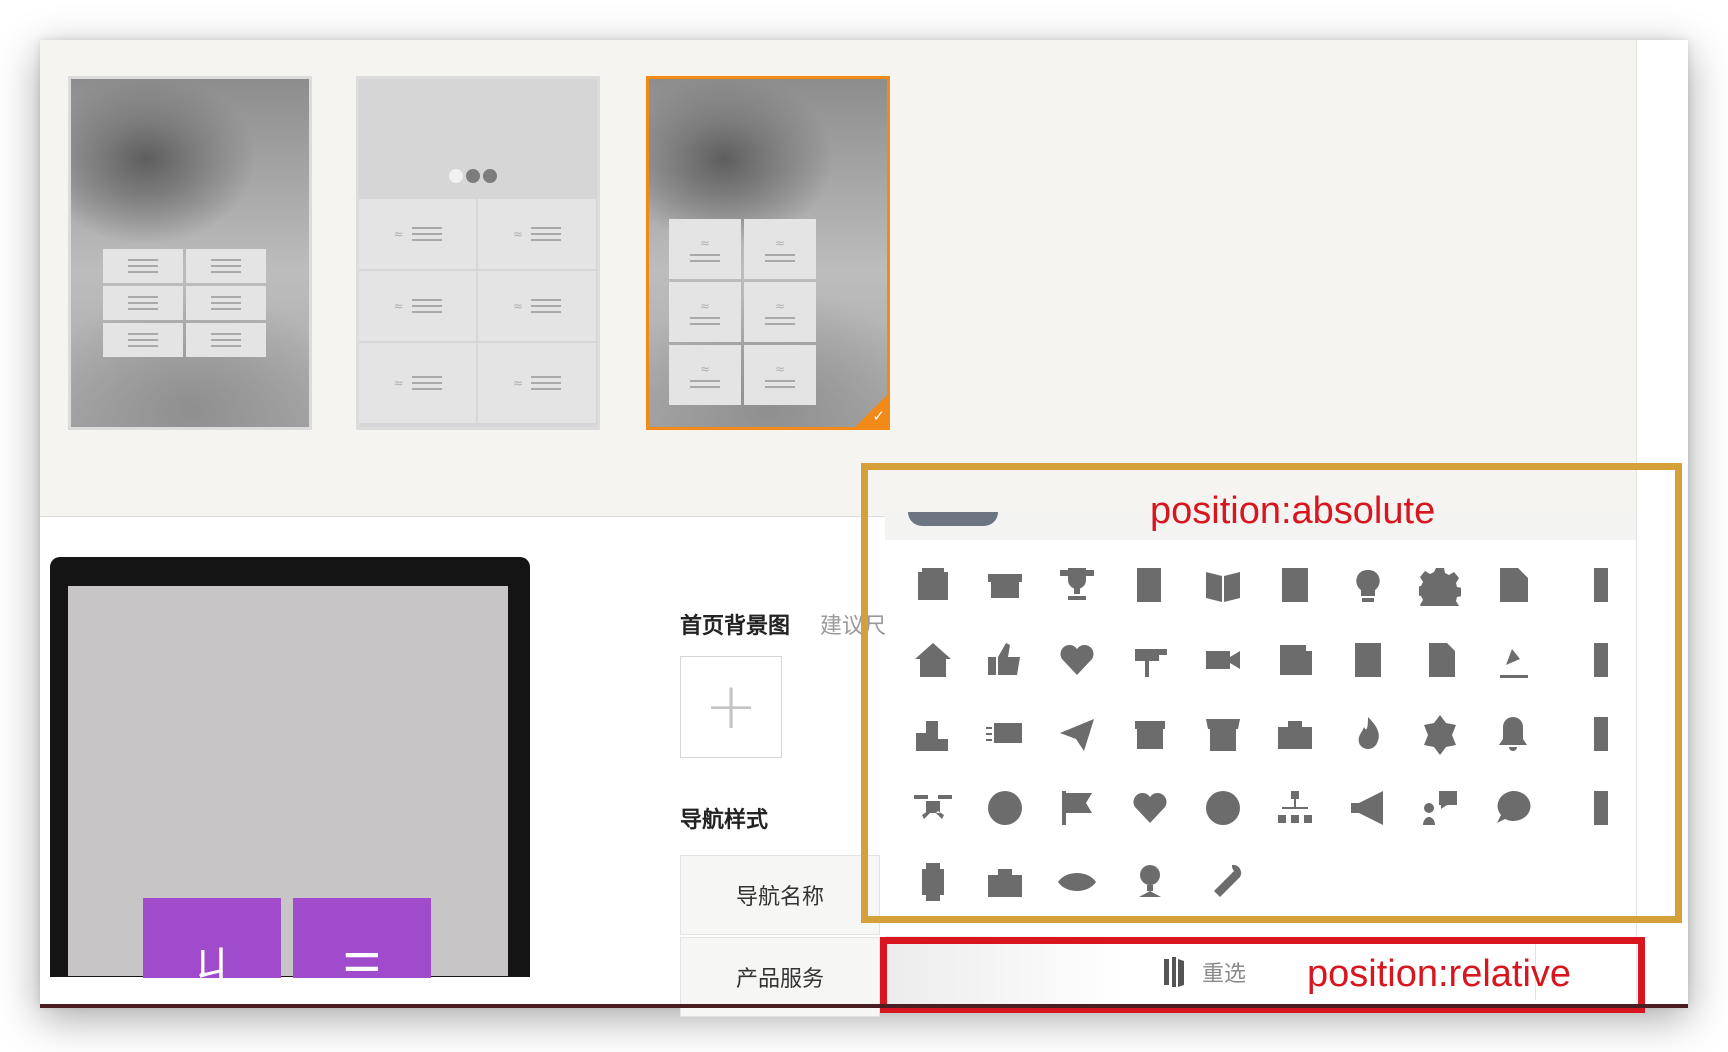 The height and width of the screenshot is (1052, 1728). I want to click on nav-style-label: 导航样式, so click(724, 820).